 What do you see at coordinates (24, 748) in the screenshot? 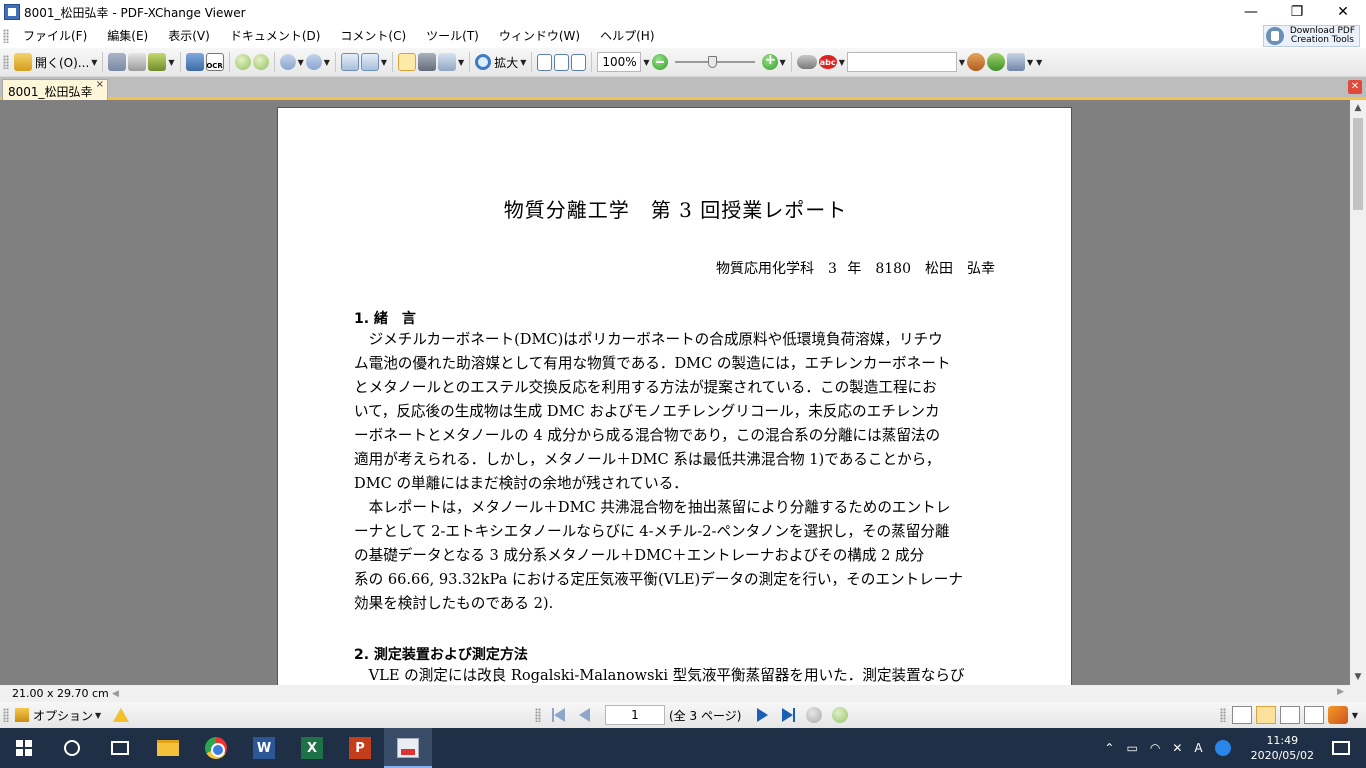
I see `start-button` at bounding box center [24, 748].